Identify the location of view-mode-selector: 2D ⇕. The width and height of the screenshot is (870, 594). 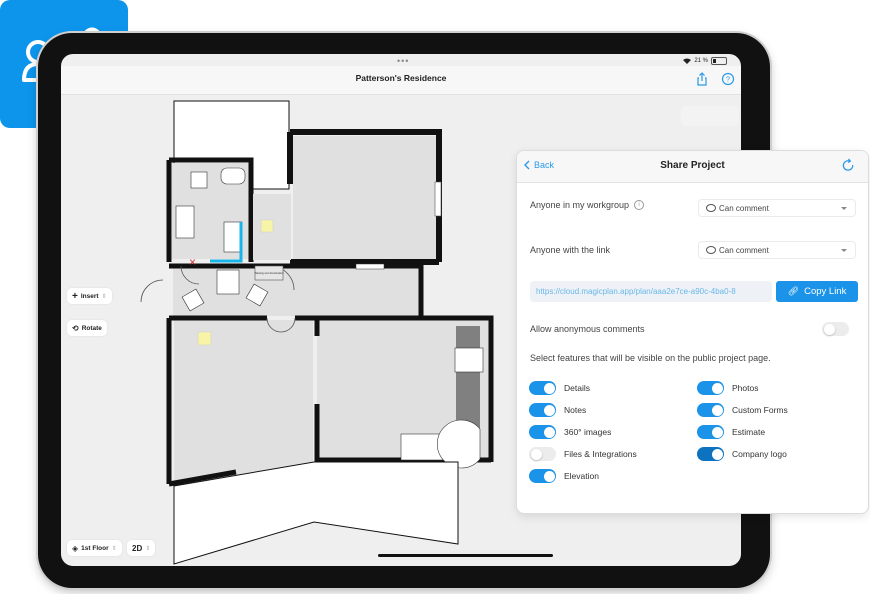
(141, 548).